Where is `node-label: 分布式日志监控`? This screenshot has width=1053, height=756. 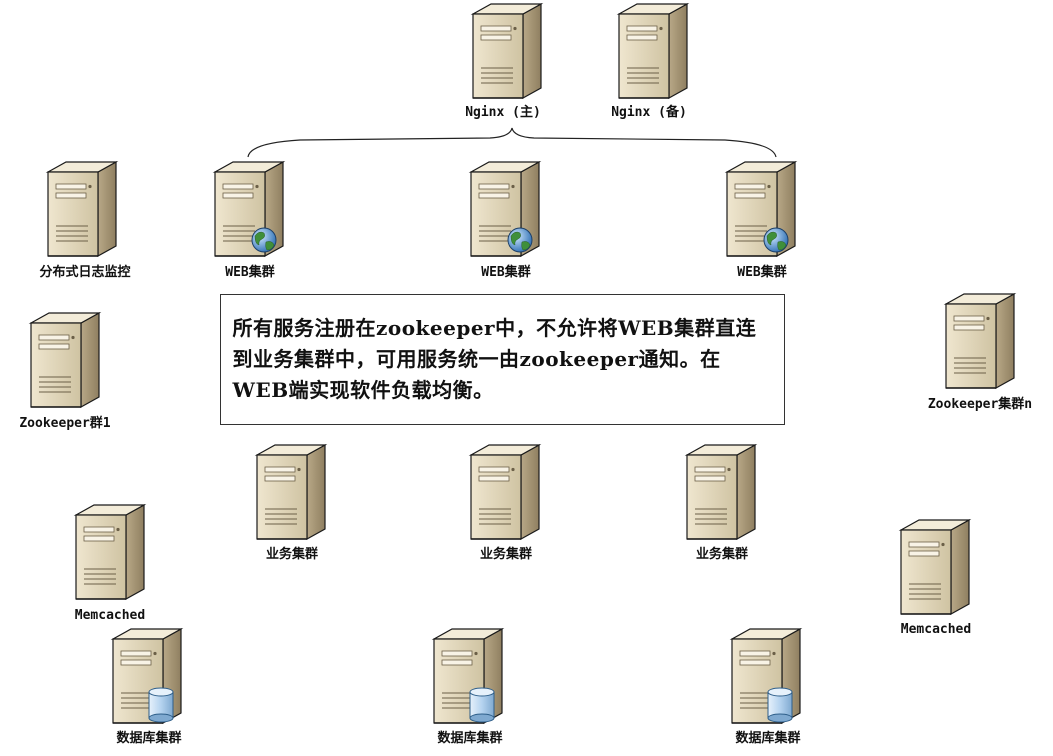
node-label: 分布式日志监控 is located at coordinates (84, 272).